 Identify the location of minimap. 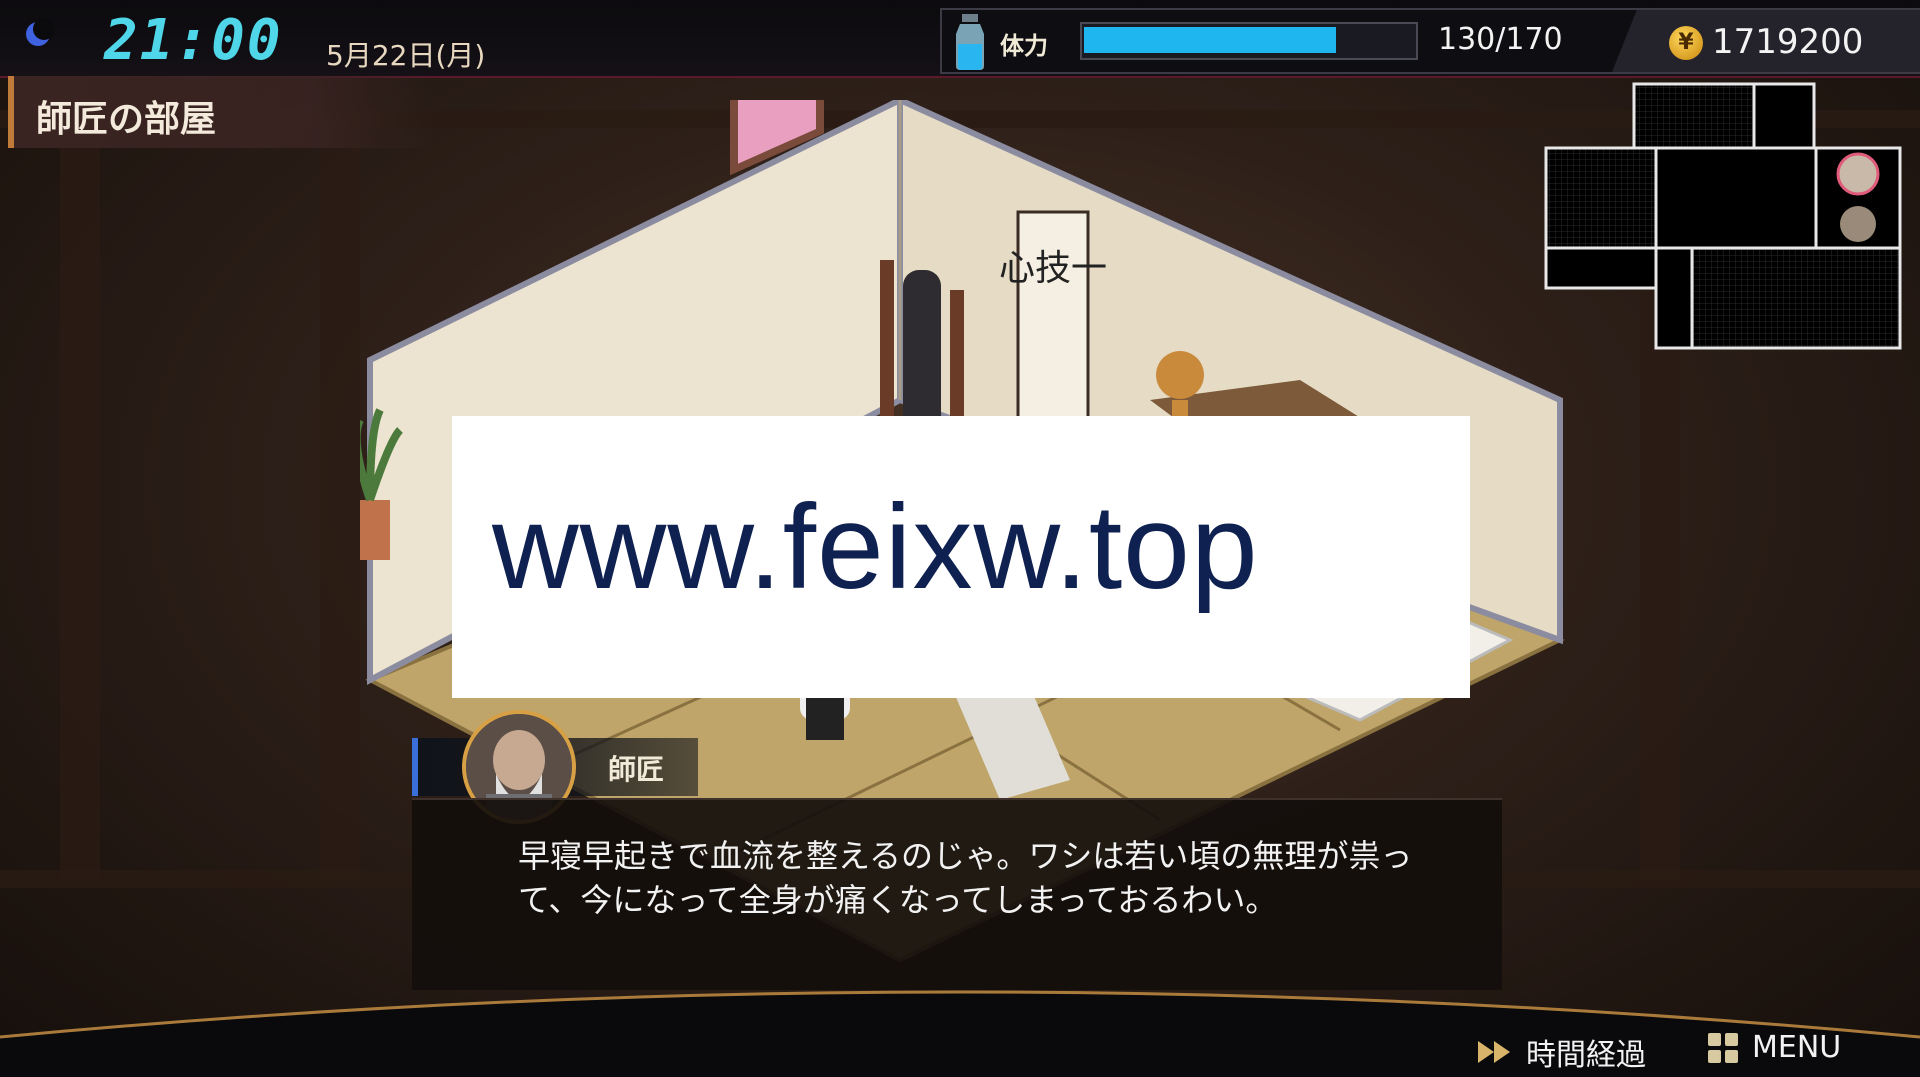
(1724, 217).